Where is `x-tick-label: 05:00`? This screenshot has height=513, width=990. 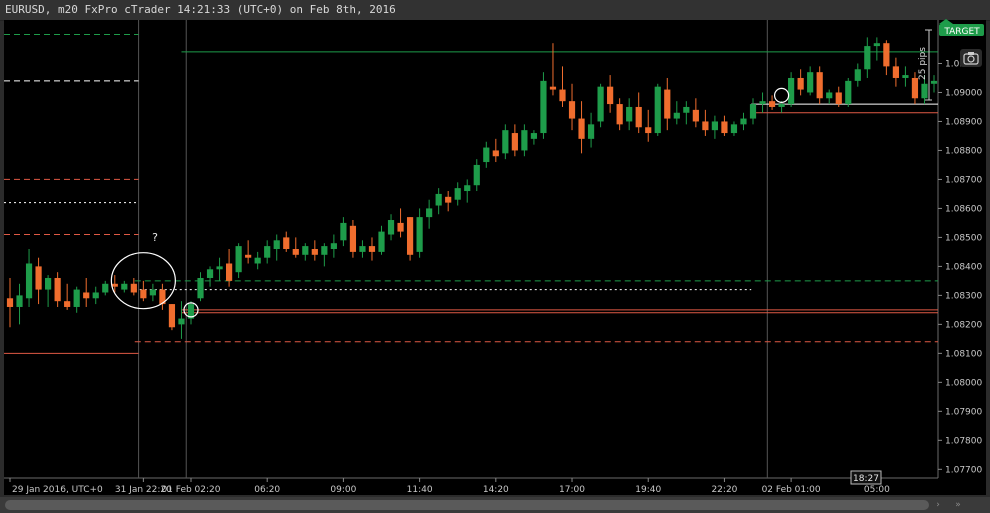 x-tick-label: 05:00 is located at coordinates (877, 490).